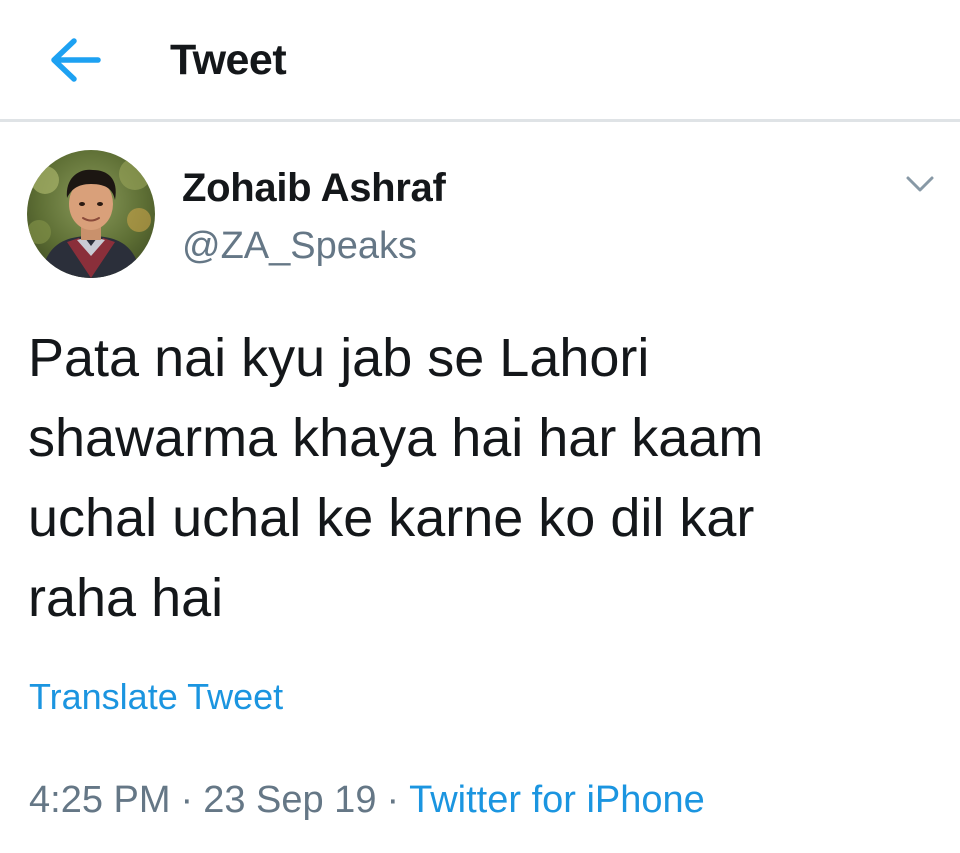 This screenshot has height=853, width=960. I want to click on author-handle: @ZA_Speaks, so click(299, 246).